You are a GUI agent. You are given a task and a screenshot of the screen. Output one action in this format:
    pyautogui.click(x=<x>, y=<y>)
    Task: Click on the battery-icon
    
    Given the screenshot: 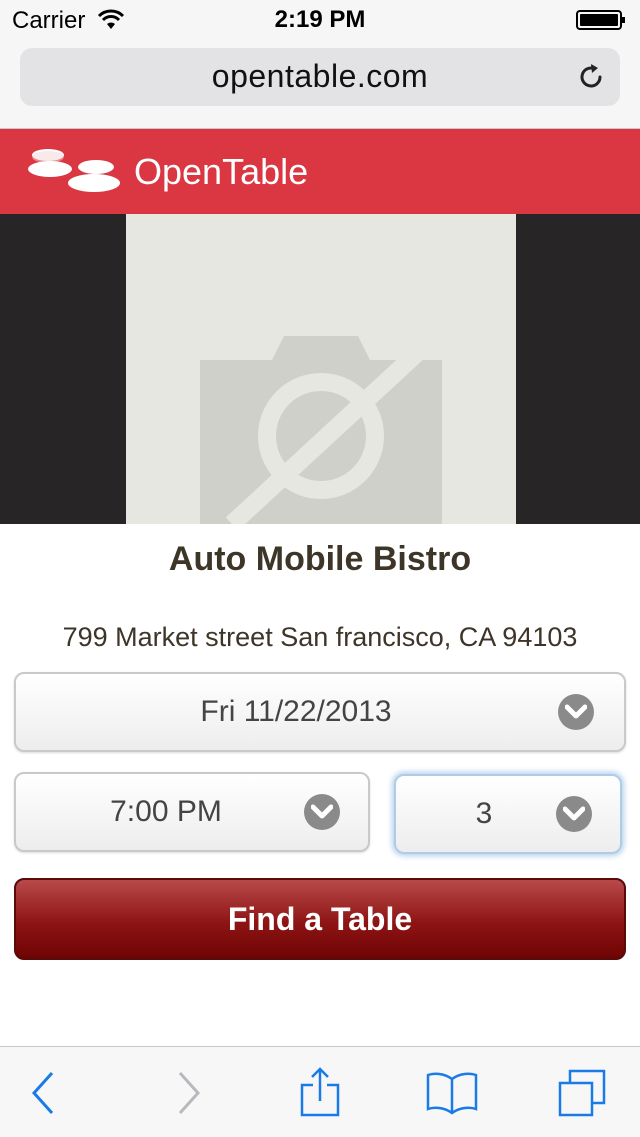 What is the action you would take?
    pyautogui.click(x=600, y=20)
    